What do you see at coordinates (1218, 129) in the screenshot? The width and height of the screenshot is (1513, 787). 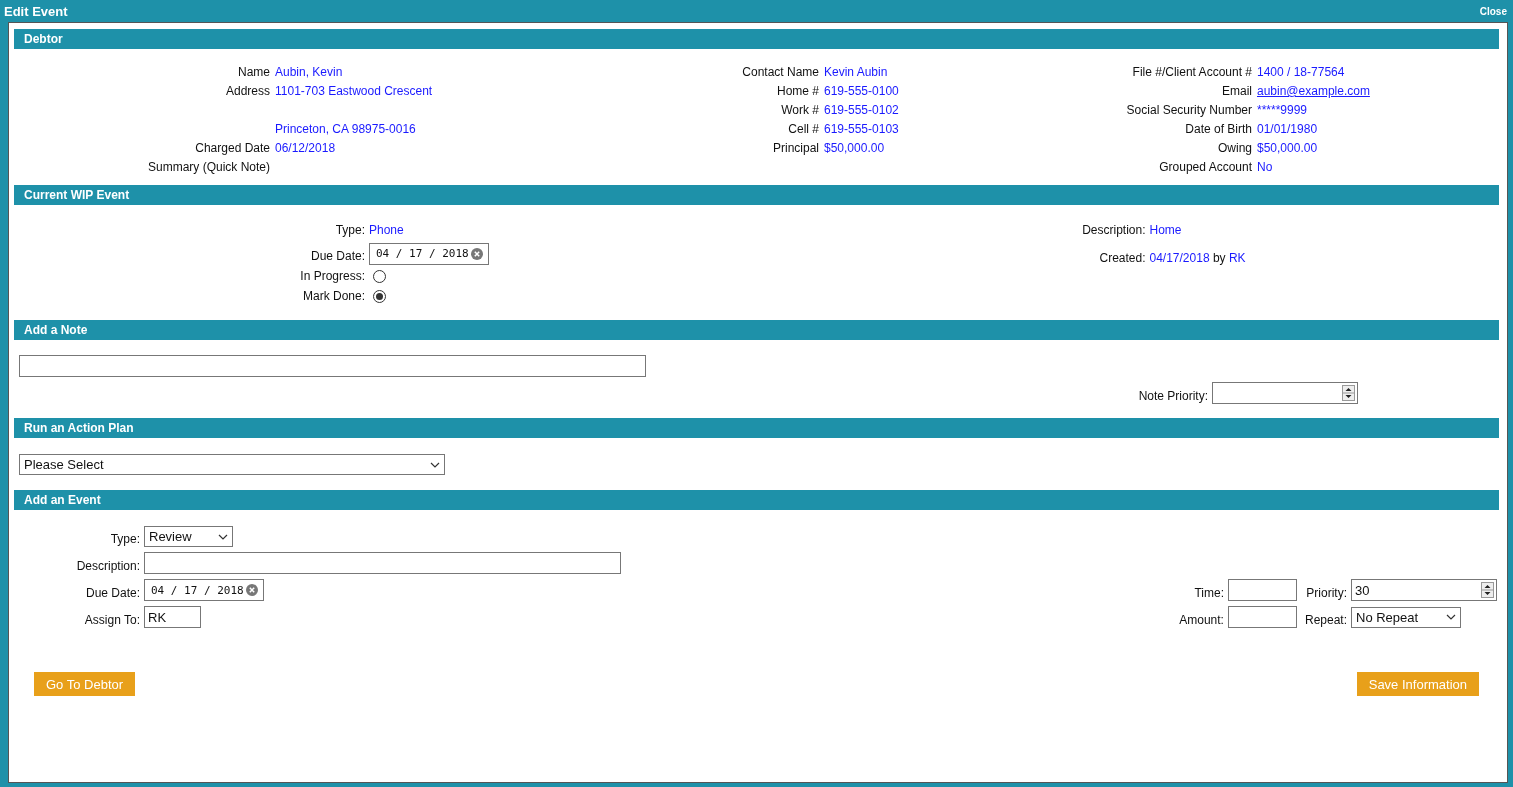 I see `field-label: Date of Birth` at bounding box center [1218, 129].